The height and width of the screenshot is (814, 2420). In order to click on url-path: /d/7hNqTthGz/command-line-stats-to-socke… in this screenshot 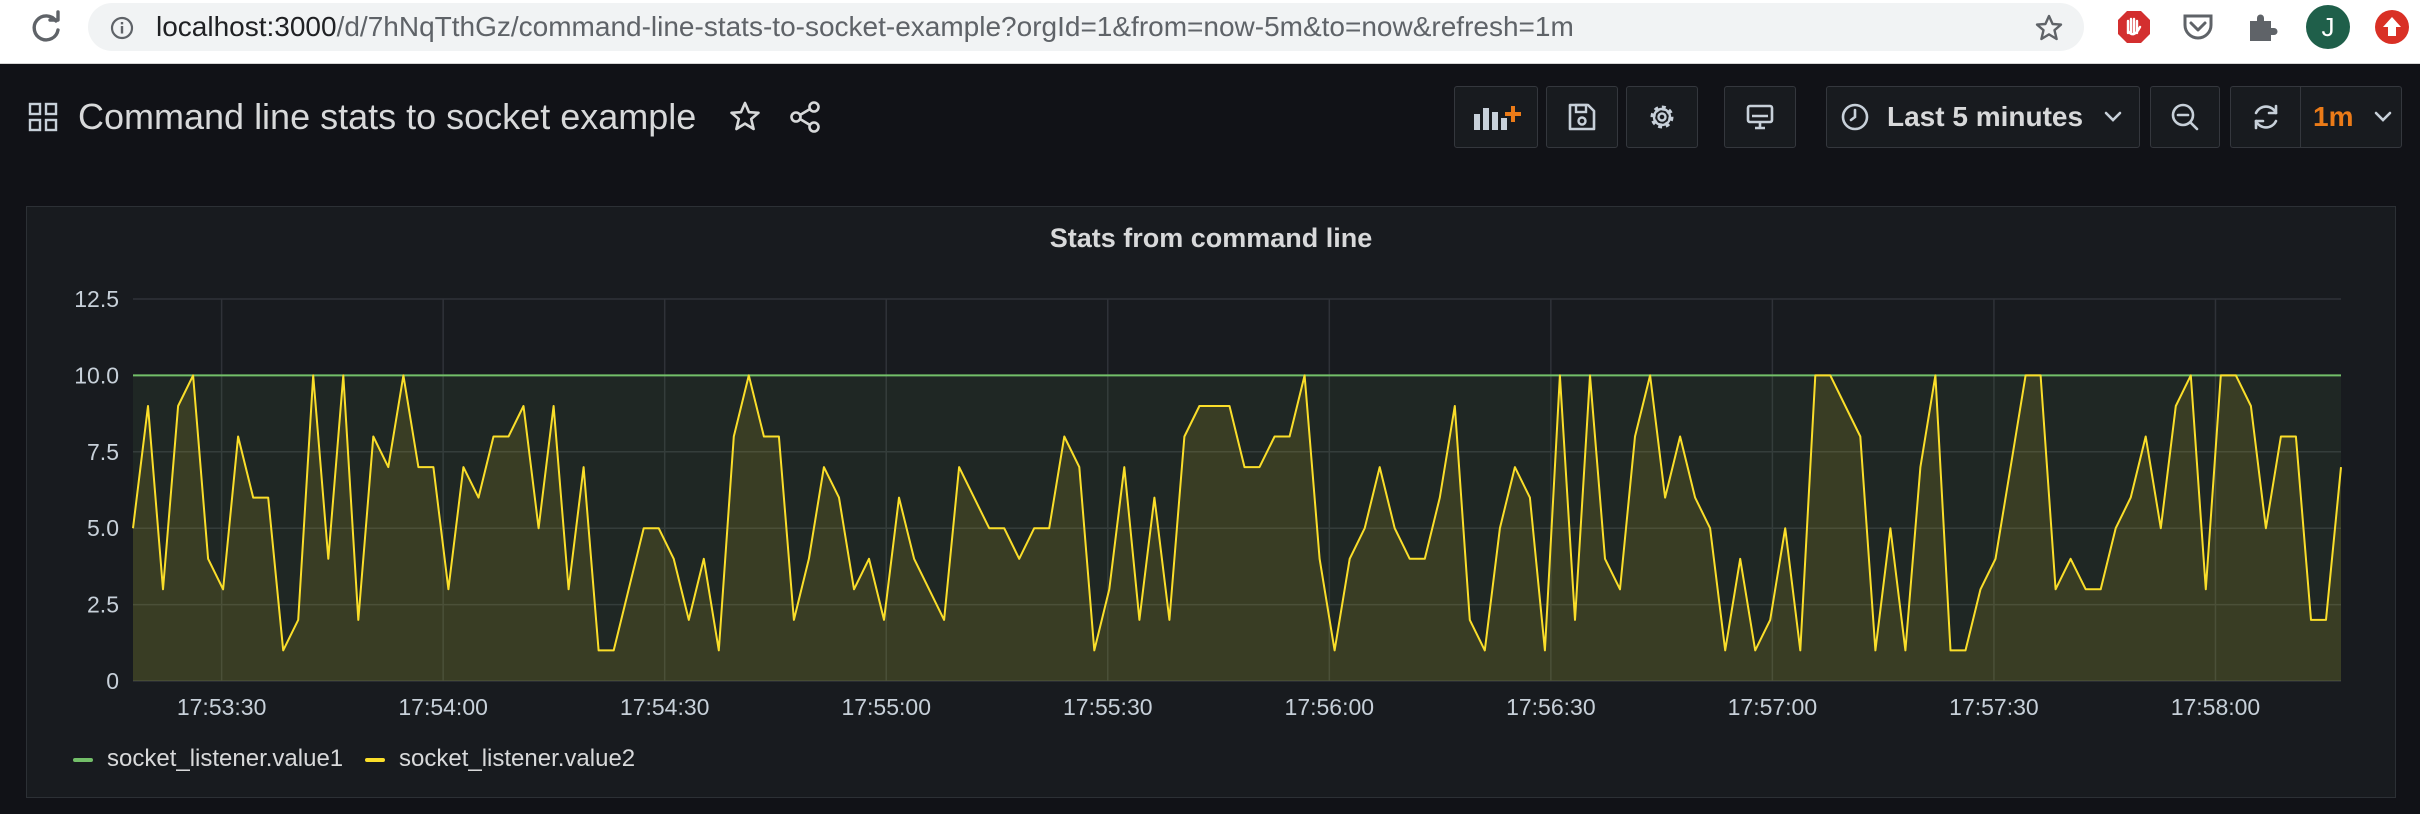, I will do `click(955, 26)`.